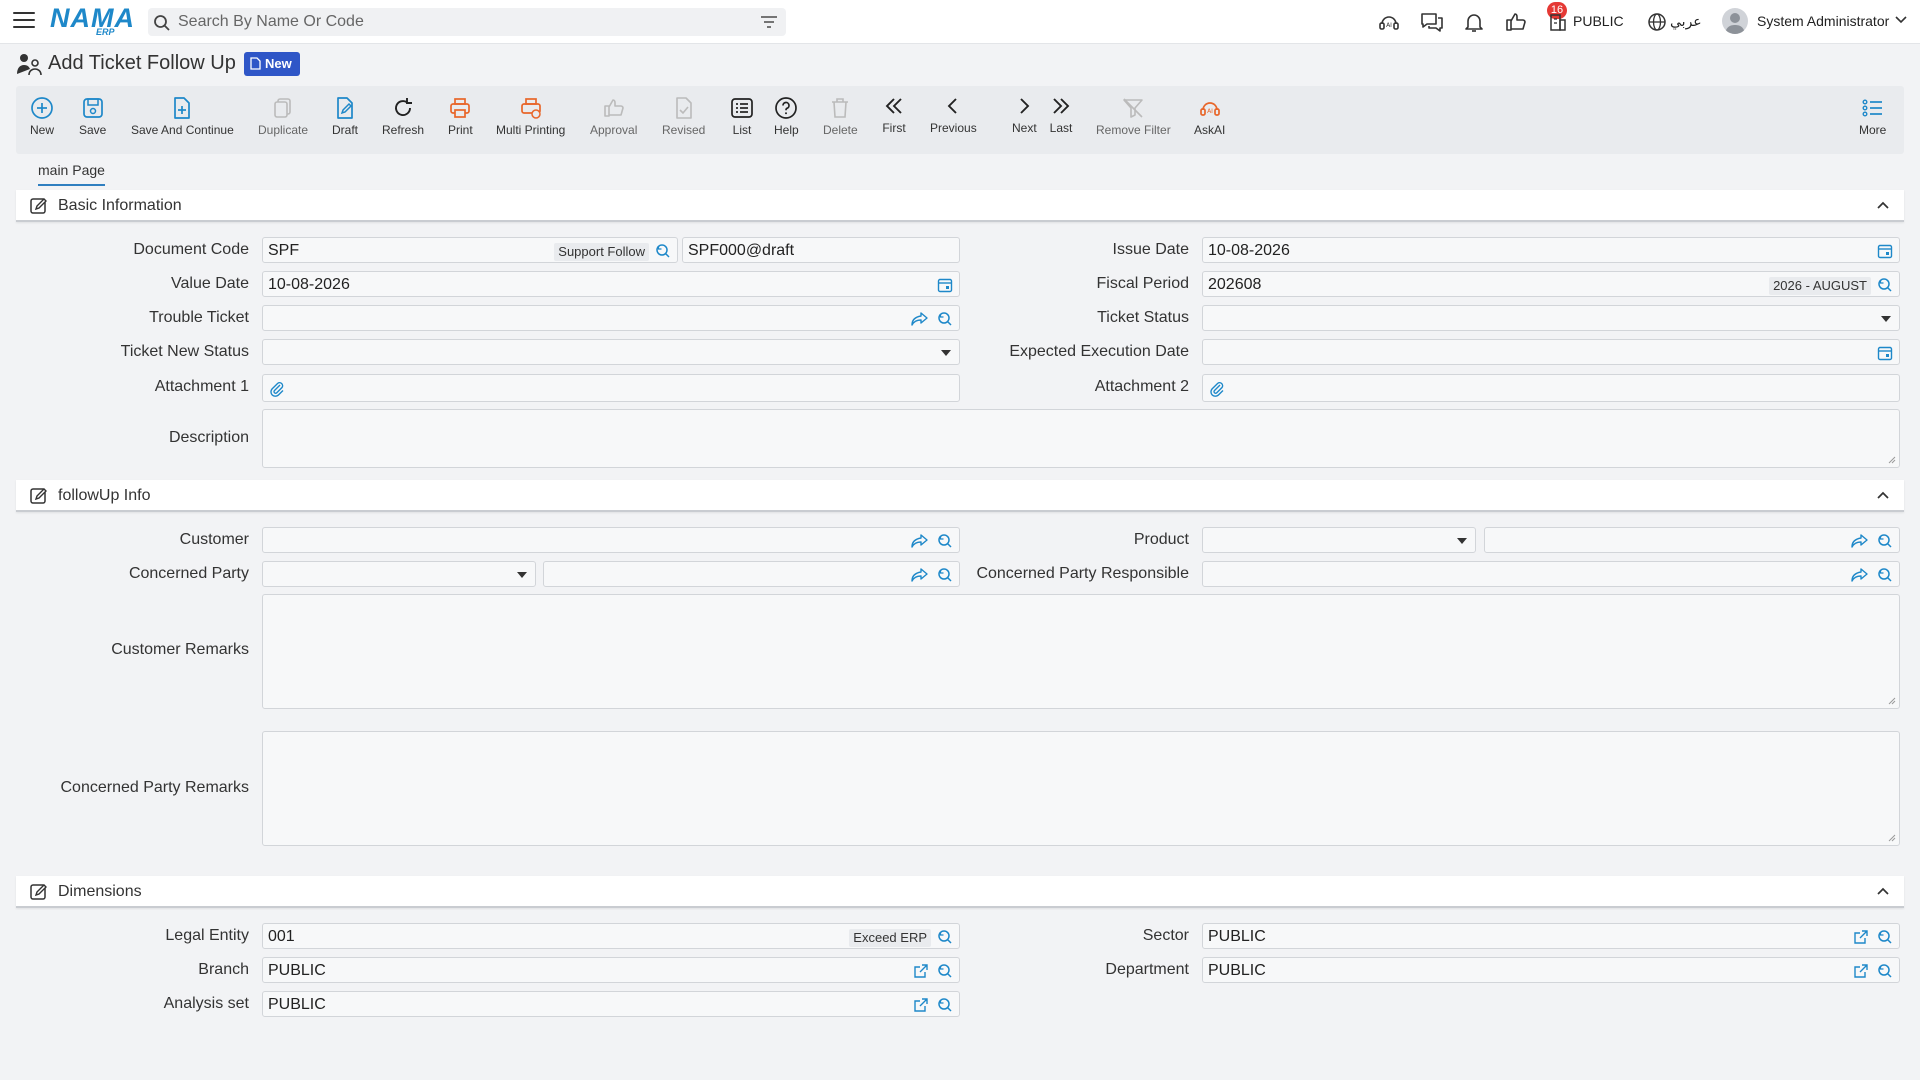 The width and height of the screenshot is (1920, 1080). What do you see at coordinates (611, 352) in the screenshot?
I see `ticket-new-status-select` at bounding box center [611, 352].